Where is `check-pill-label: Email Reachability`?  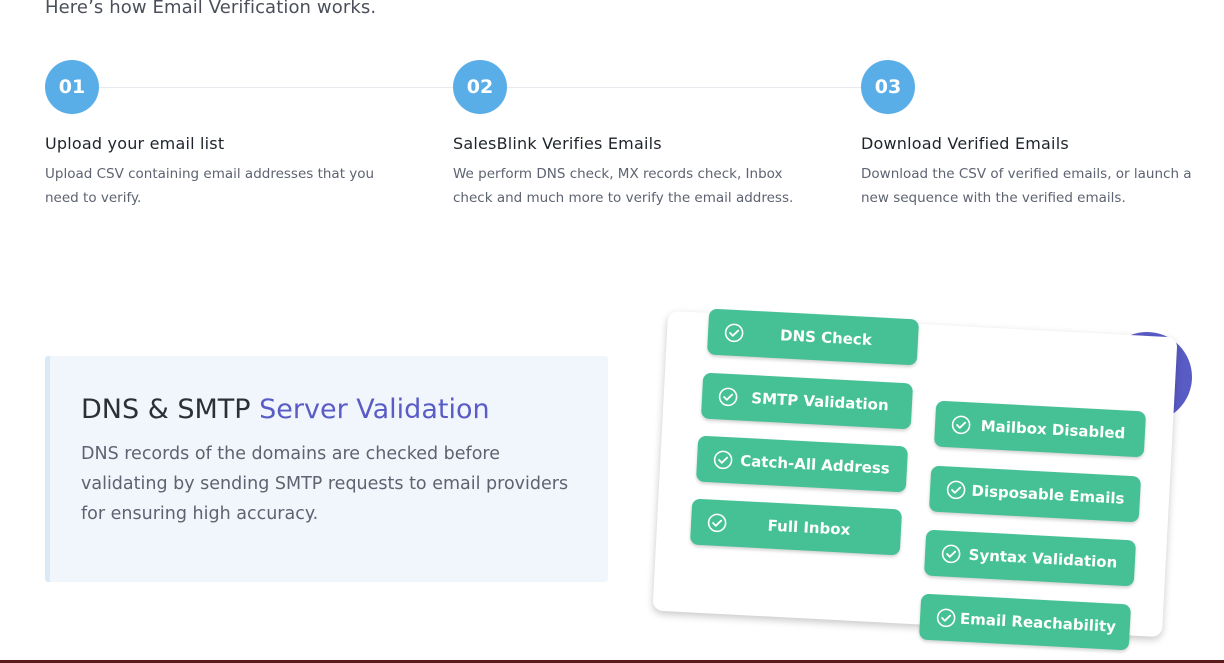
check-pill-label: Email Reachability is located at coordinates (1038, 622).